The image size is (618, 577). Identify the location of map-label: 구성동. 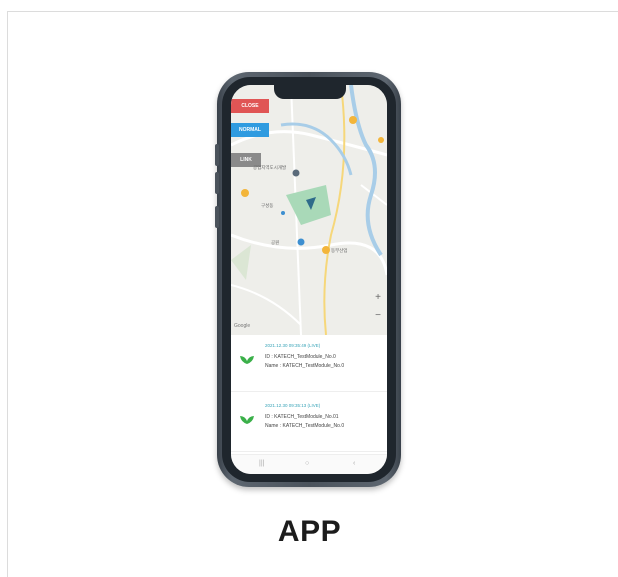
(267, 205).